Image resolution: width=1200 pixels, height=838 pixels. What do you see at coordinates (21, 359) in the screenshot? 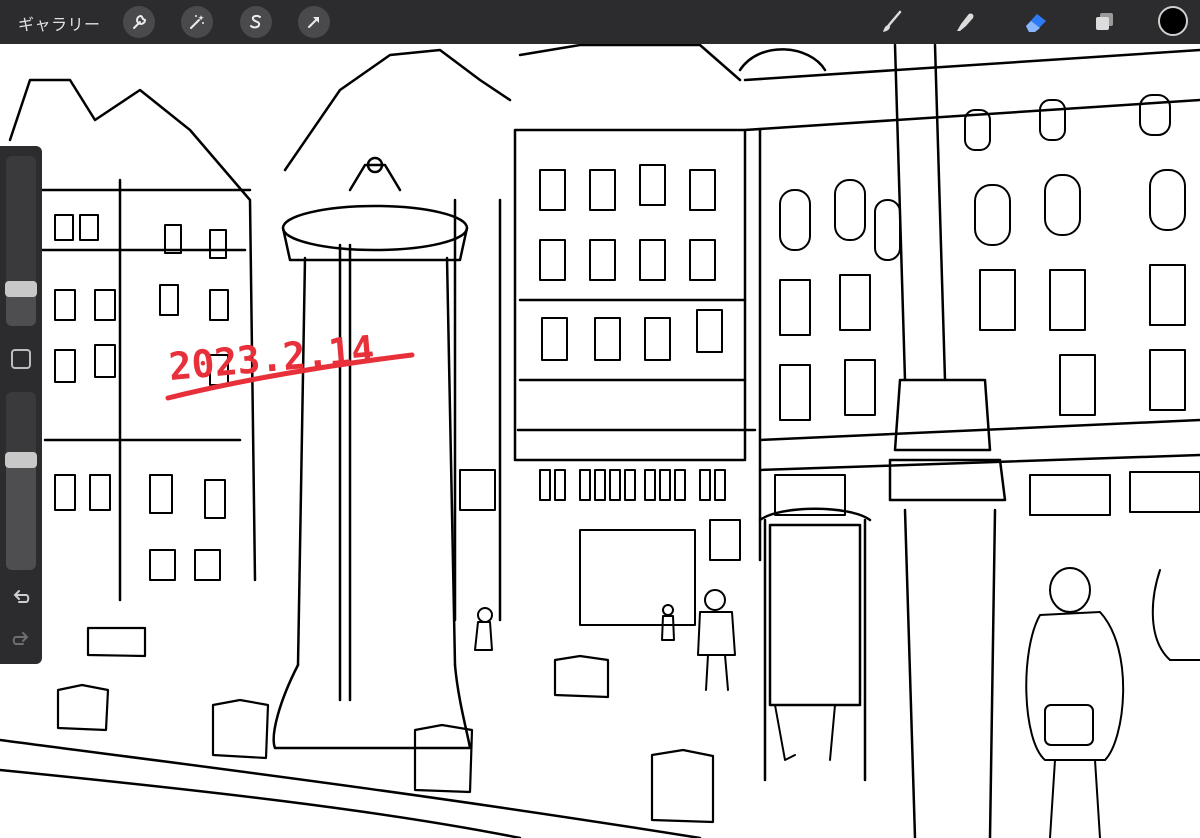
I see `modify-button` at bounding box center [21, 359].